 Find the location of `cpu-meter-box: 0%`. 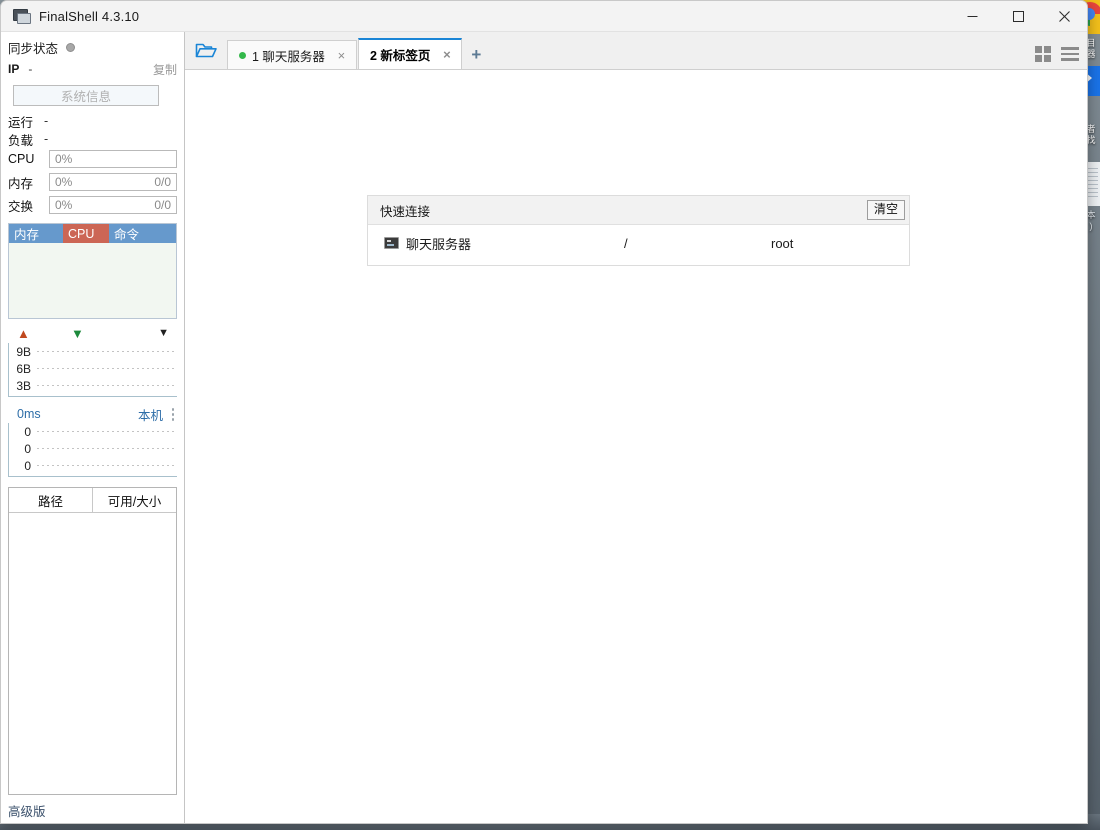

cpu-meter-box: 0% is located at coordinates (113, 159).